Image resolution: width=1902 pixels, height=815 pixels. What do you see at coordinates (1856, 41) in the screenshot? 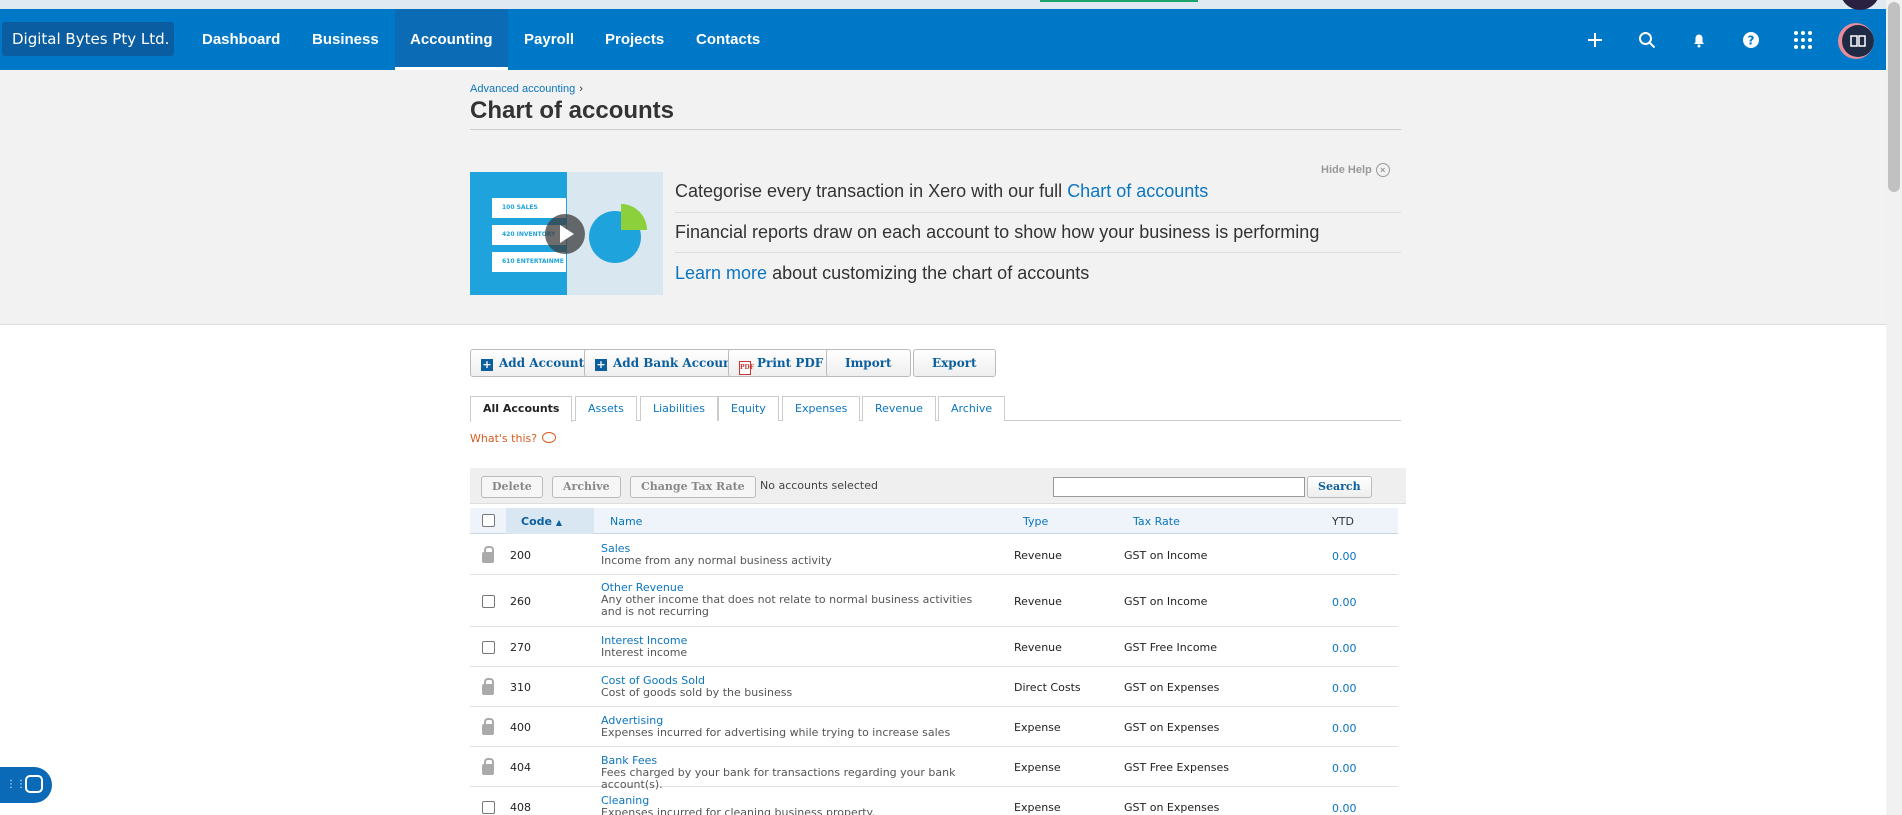
I see `avatar` at bounding box center [1856, 41].